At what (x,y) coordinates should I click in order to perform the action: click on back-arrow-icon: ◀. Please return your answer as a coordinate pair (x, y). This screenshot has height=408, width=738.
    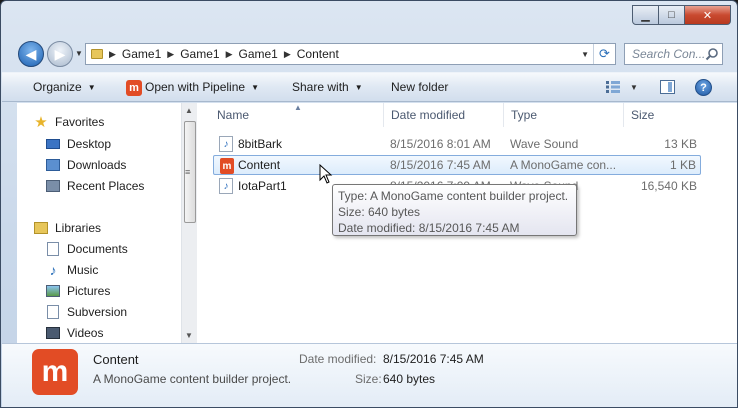
    Looking at the image, I should click on (31, 53).